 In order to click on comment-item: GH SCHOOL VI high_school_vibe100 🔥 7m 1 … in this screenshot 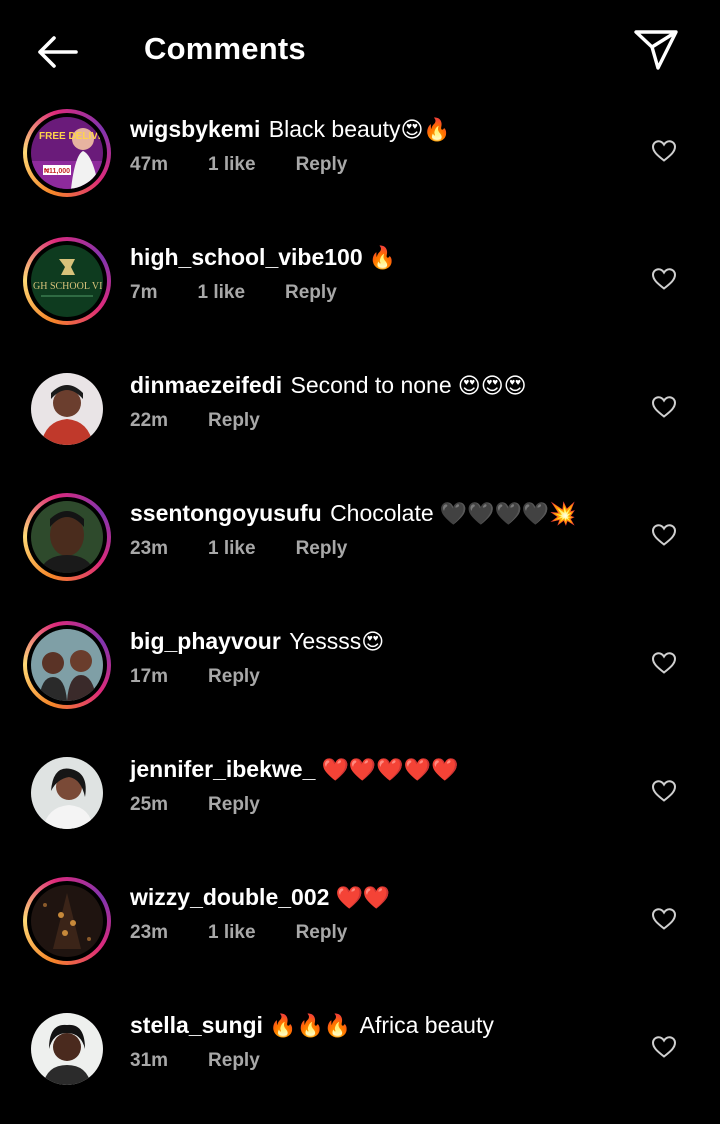, I will do `click(360, 292)`.